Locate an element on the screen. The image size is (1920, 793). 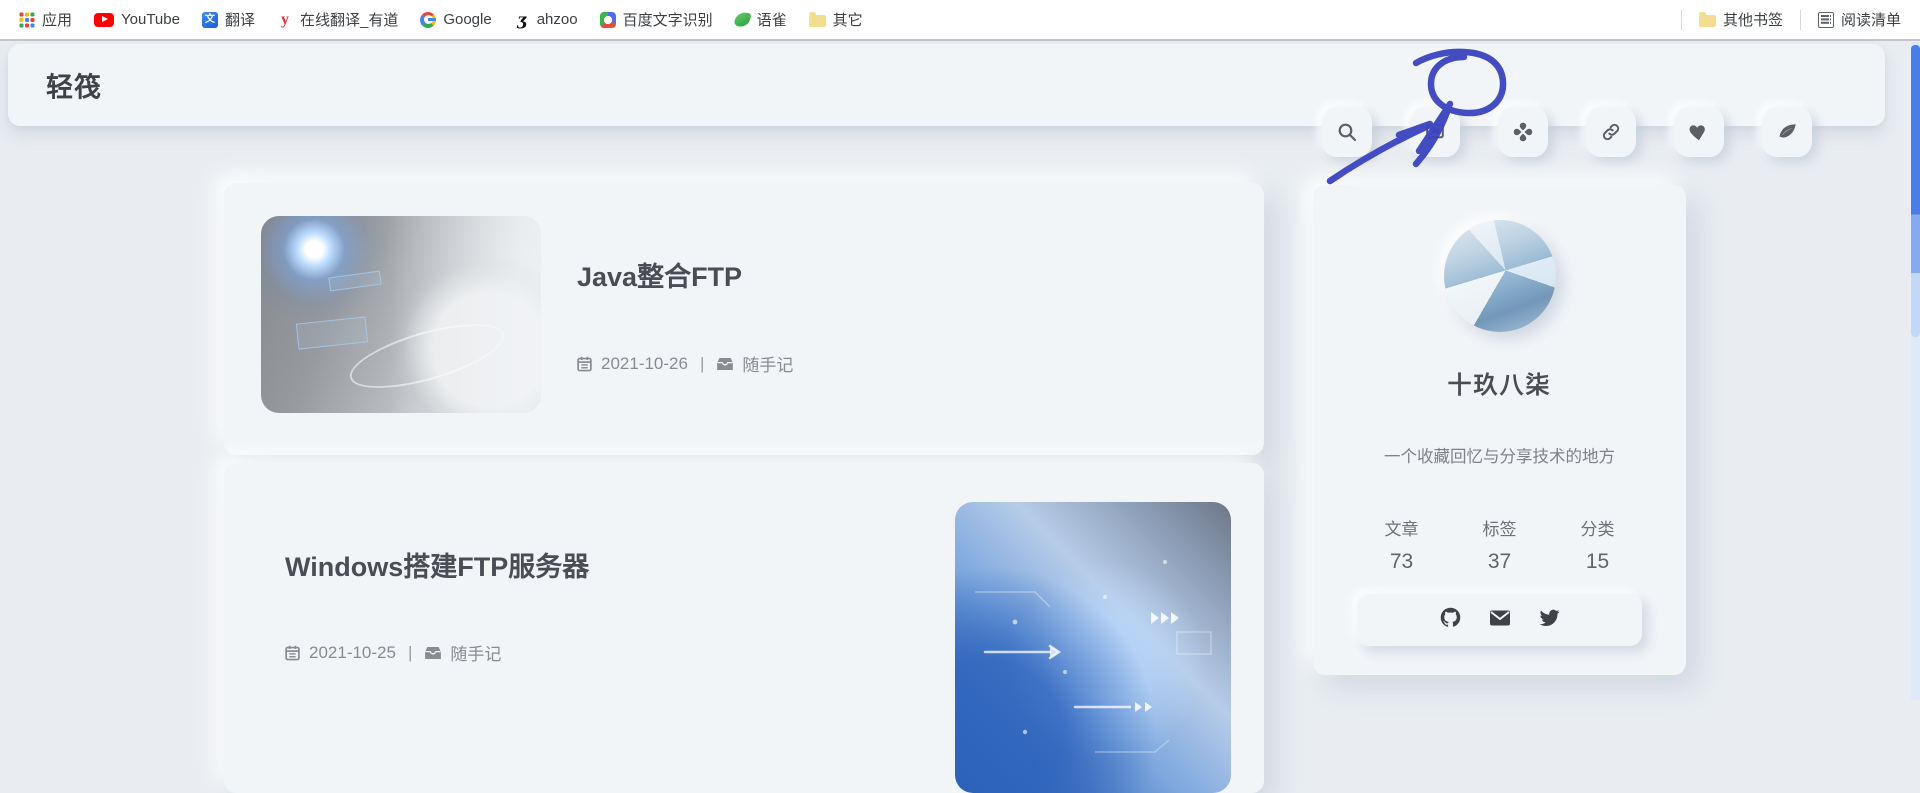
bookmark-apps: 应用 is located at coordinates (45, 19).